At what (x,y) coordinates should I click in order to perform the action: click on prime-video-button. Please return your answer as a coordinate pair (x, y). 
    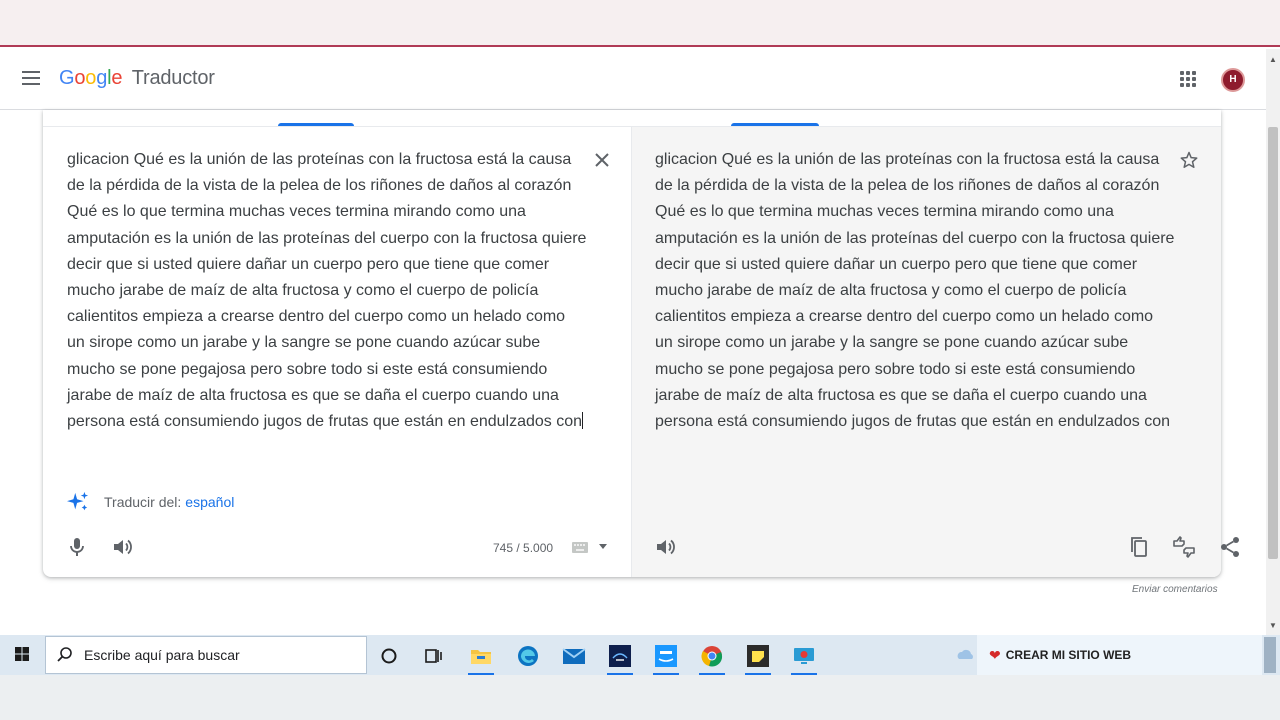
    Looking at the image, I should click on (666, 658).